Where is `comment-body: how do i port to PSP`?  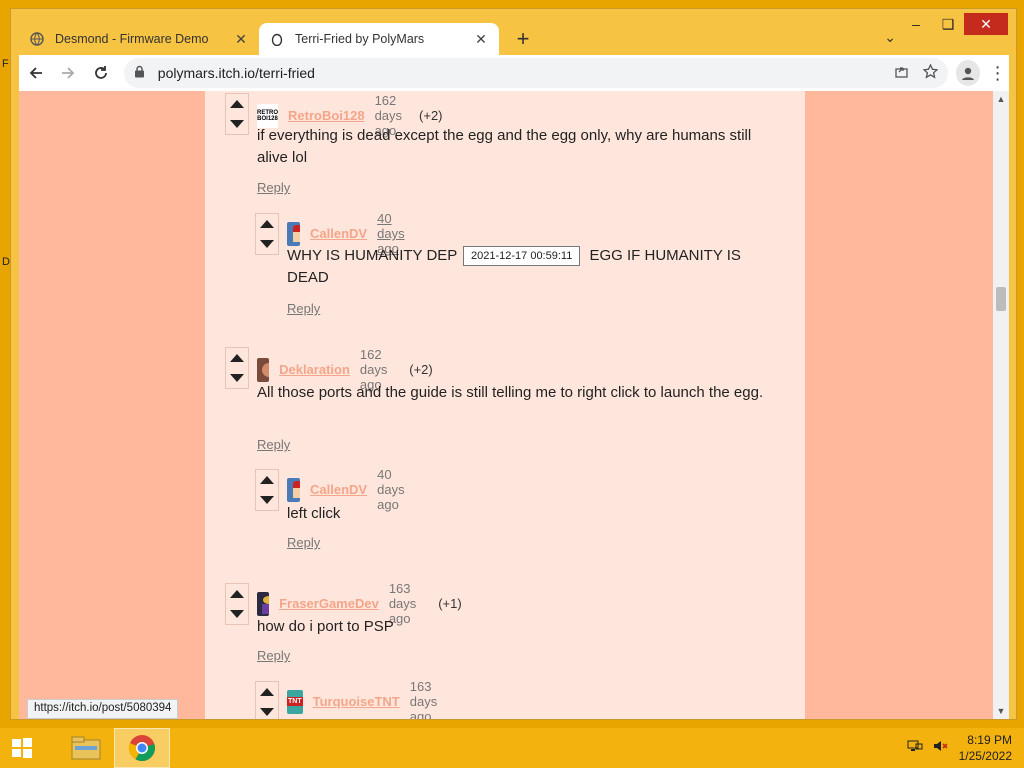
comment-body: how do i port to PSP is located at coordinates (325, 626).